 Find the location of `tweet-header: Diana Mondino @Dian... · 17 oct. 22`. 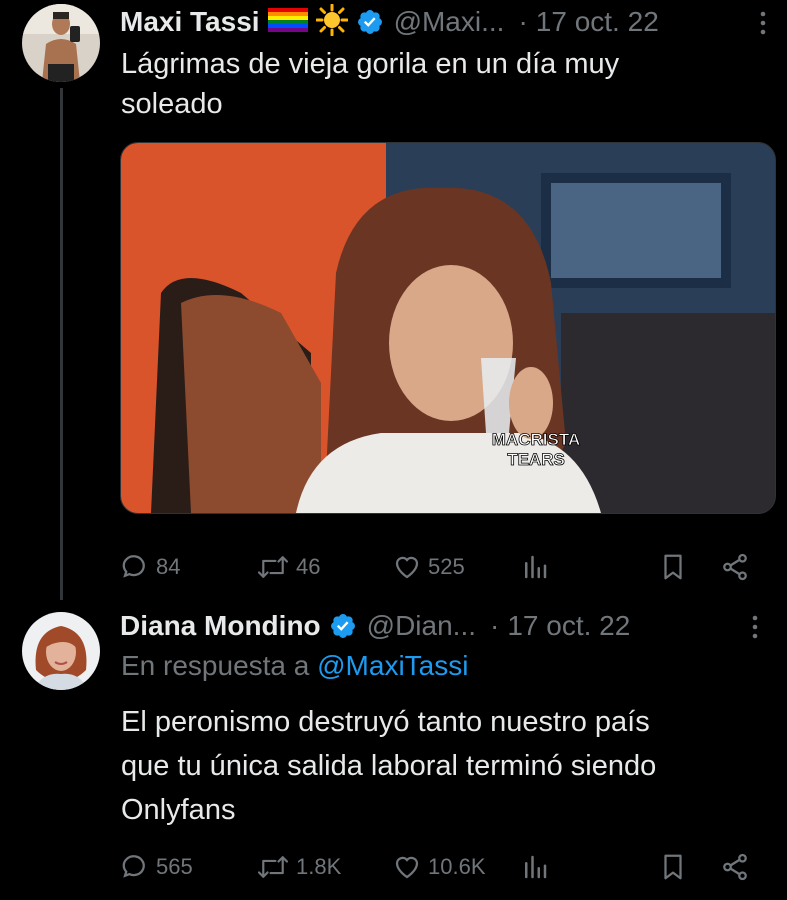

tweet-header: Diana Mondino @Dian... · 17 oct. 22 is located at coordinates (375, 626).